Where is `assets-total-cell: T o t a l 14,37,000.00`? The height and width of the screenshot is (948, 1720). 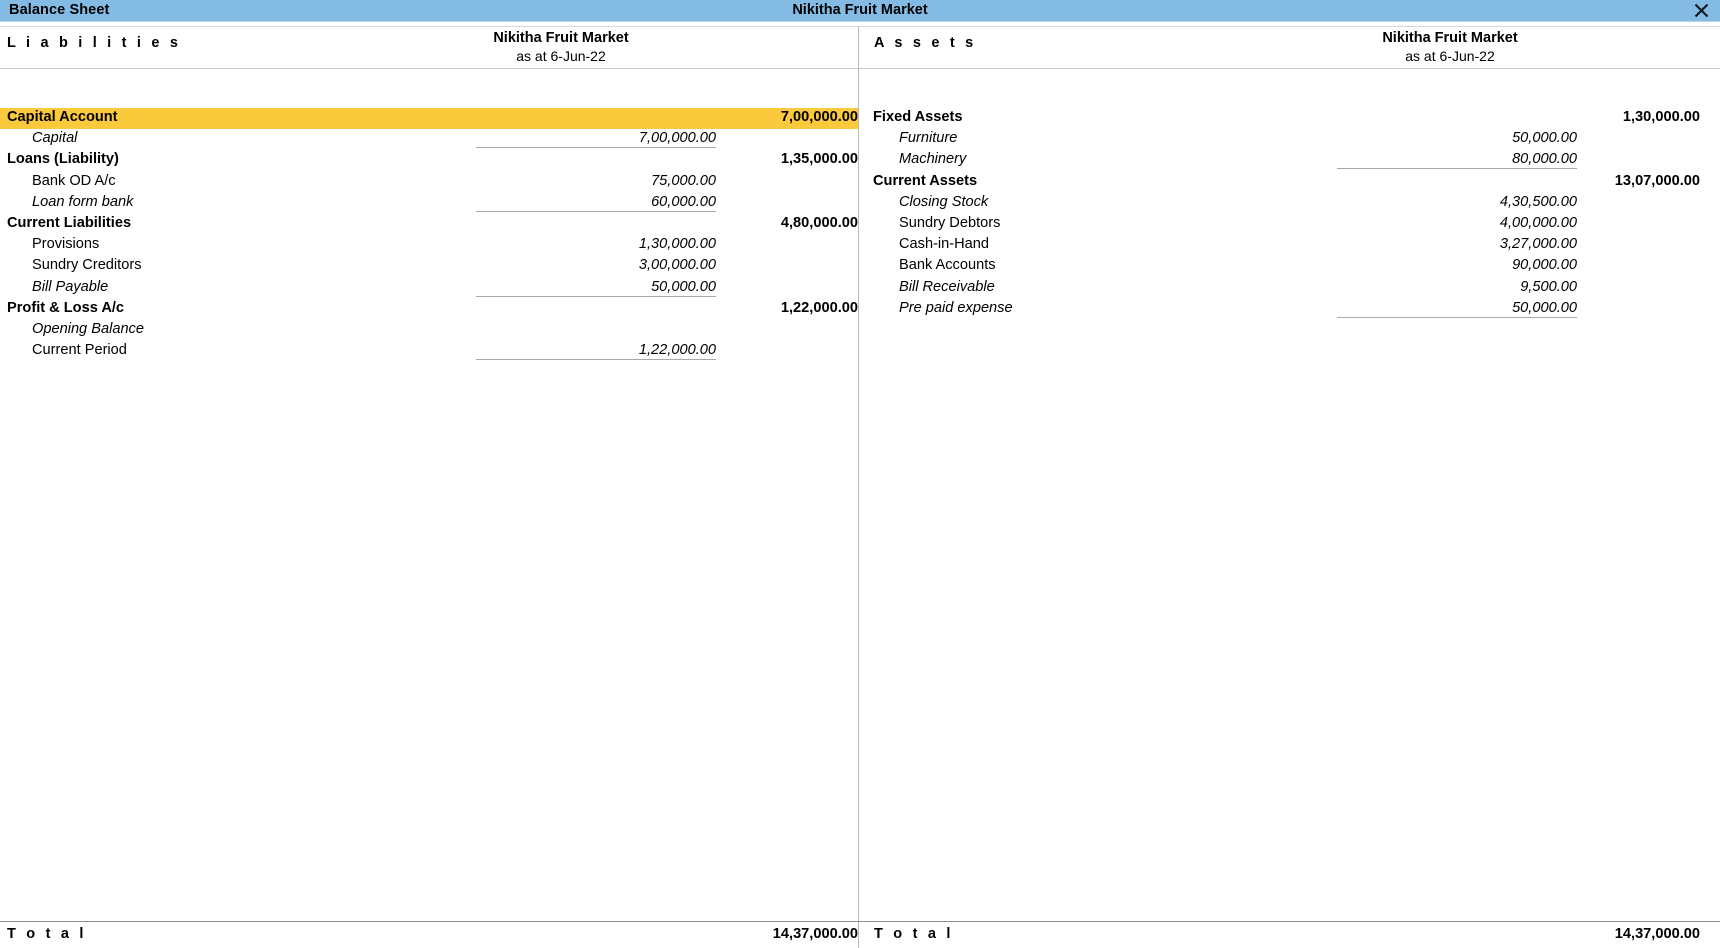
assets-total-cell: T o t a l 14,37,000.00 is located at coordinates (1289, 935).